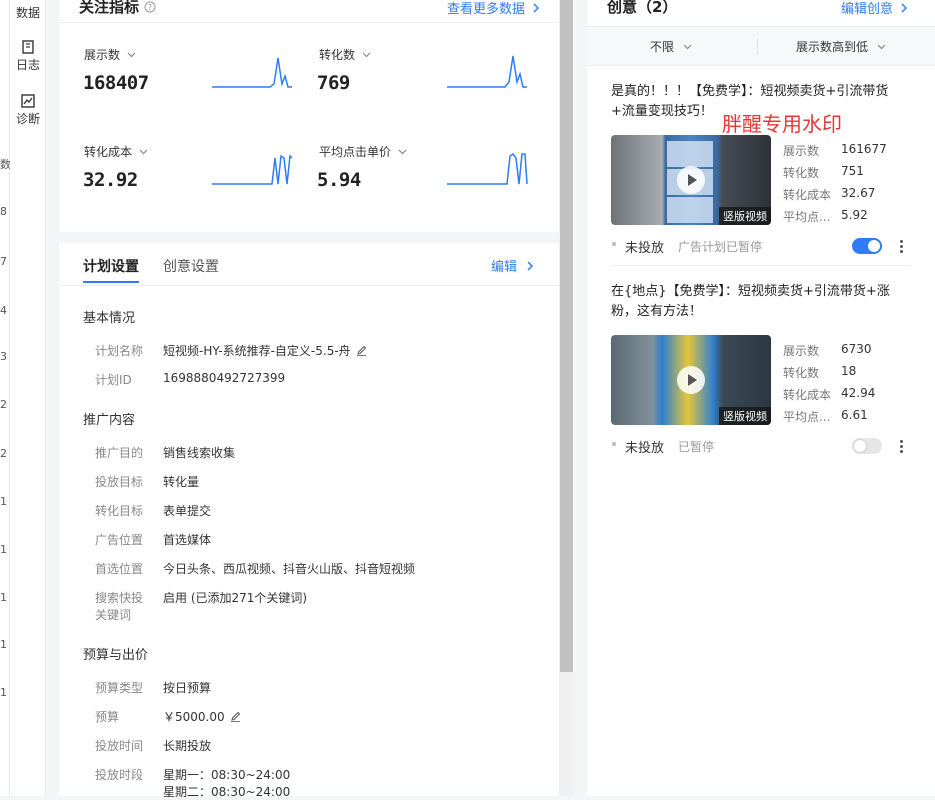 Image resolution: width=935 pixels, height=800 pixels. I want to click on tab-label: 创意设置, so click(191, 267).